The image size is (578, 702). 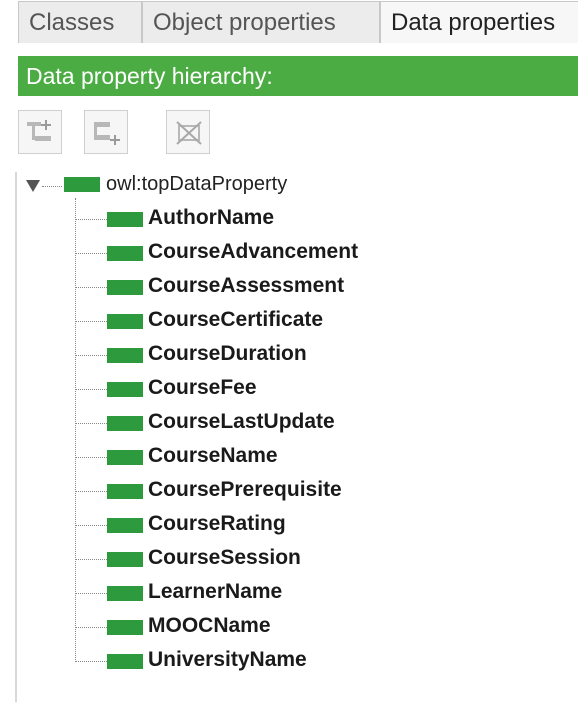 I want to click on tree-item: CourseAssessment, so click(x=315, y=287).